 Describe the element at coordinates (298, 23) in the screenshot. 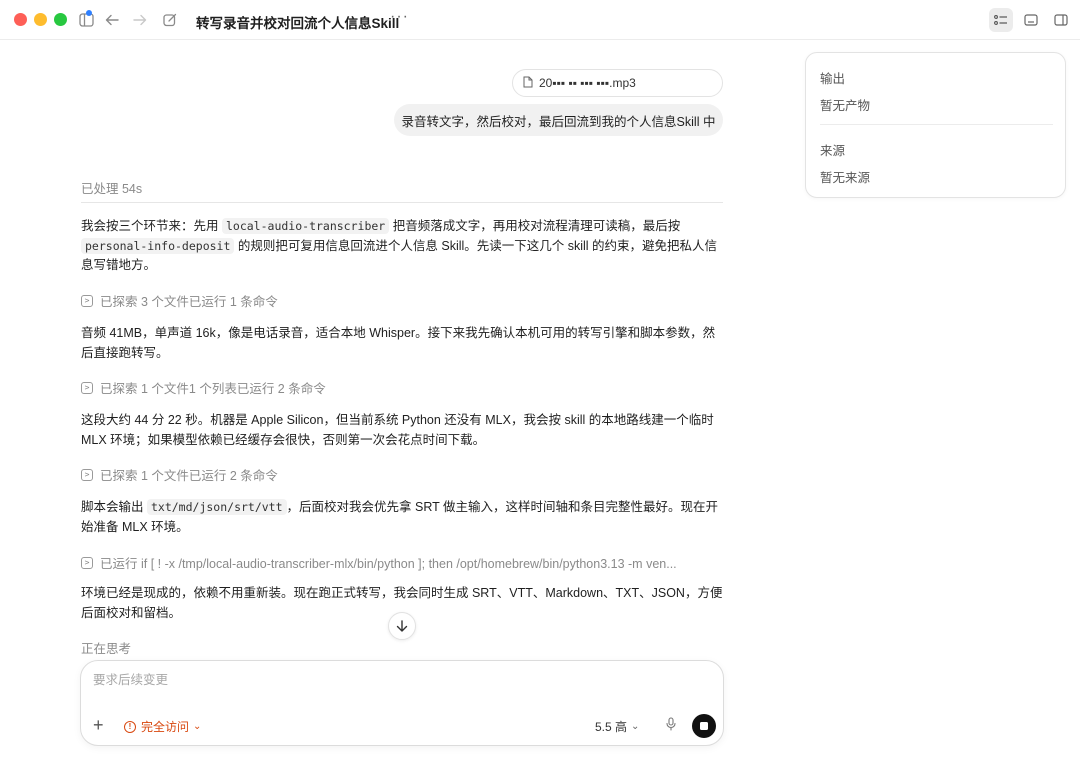

I see `conversation-title: 转写录音并校对回流个人信息Skill` at that location.